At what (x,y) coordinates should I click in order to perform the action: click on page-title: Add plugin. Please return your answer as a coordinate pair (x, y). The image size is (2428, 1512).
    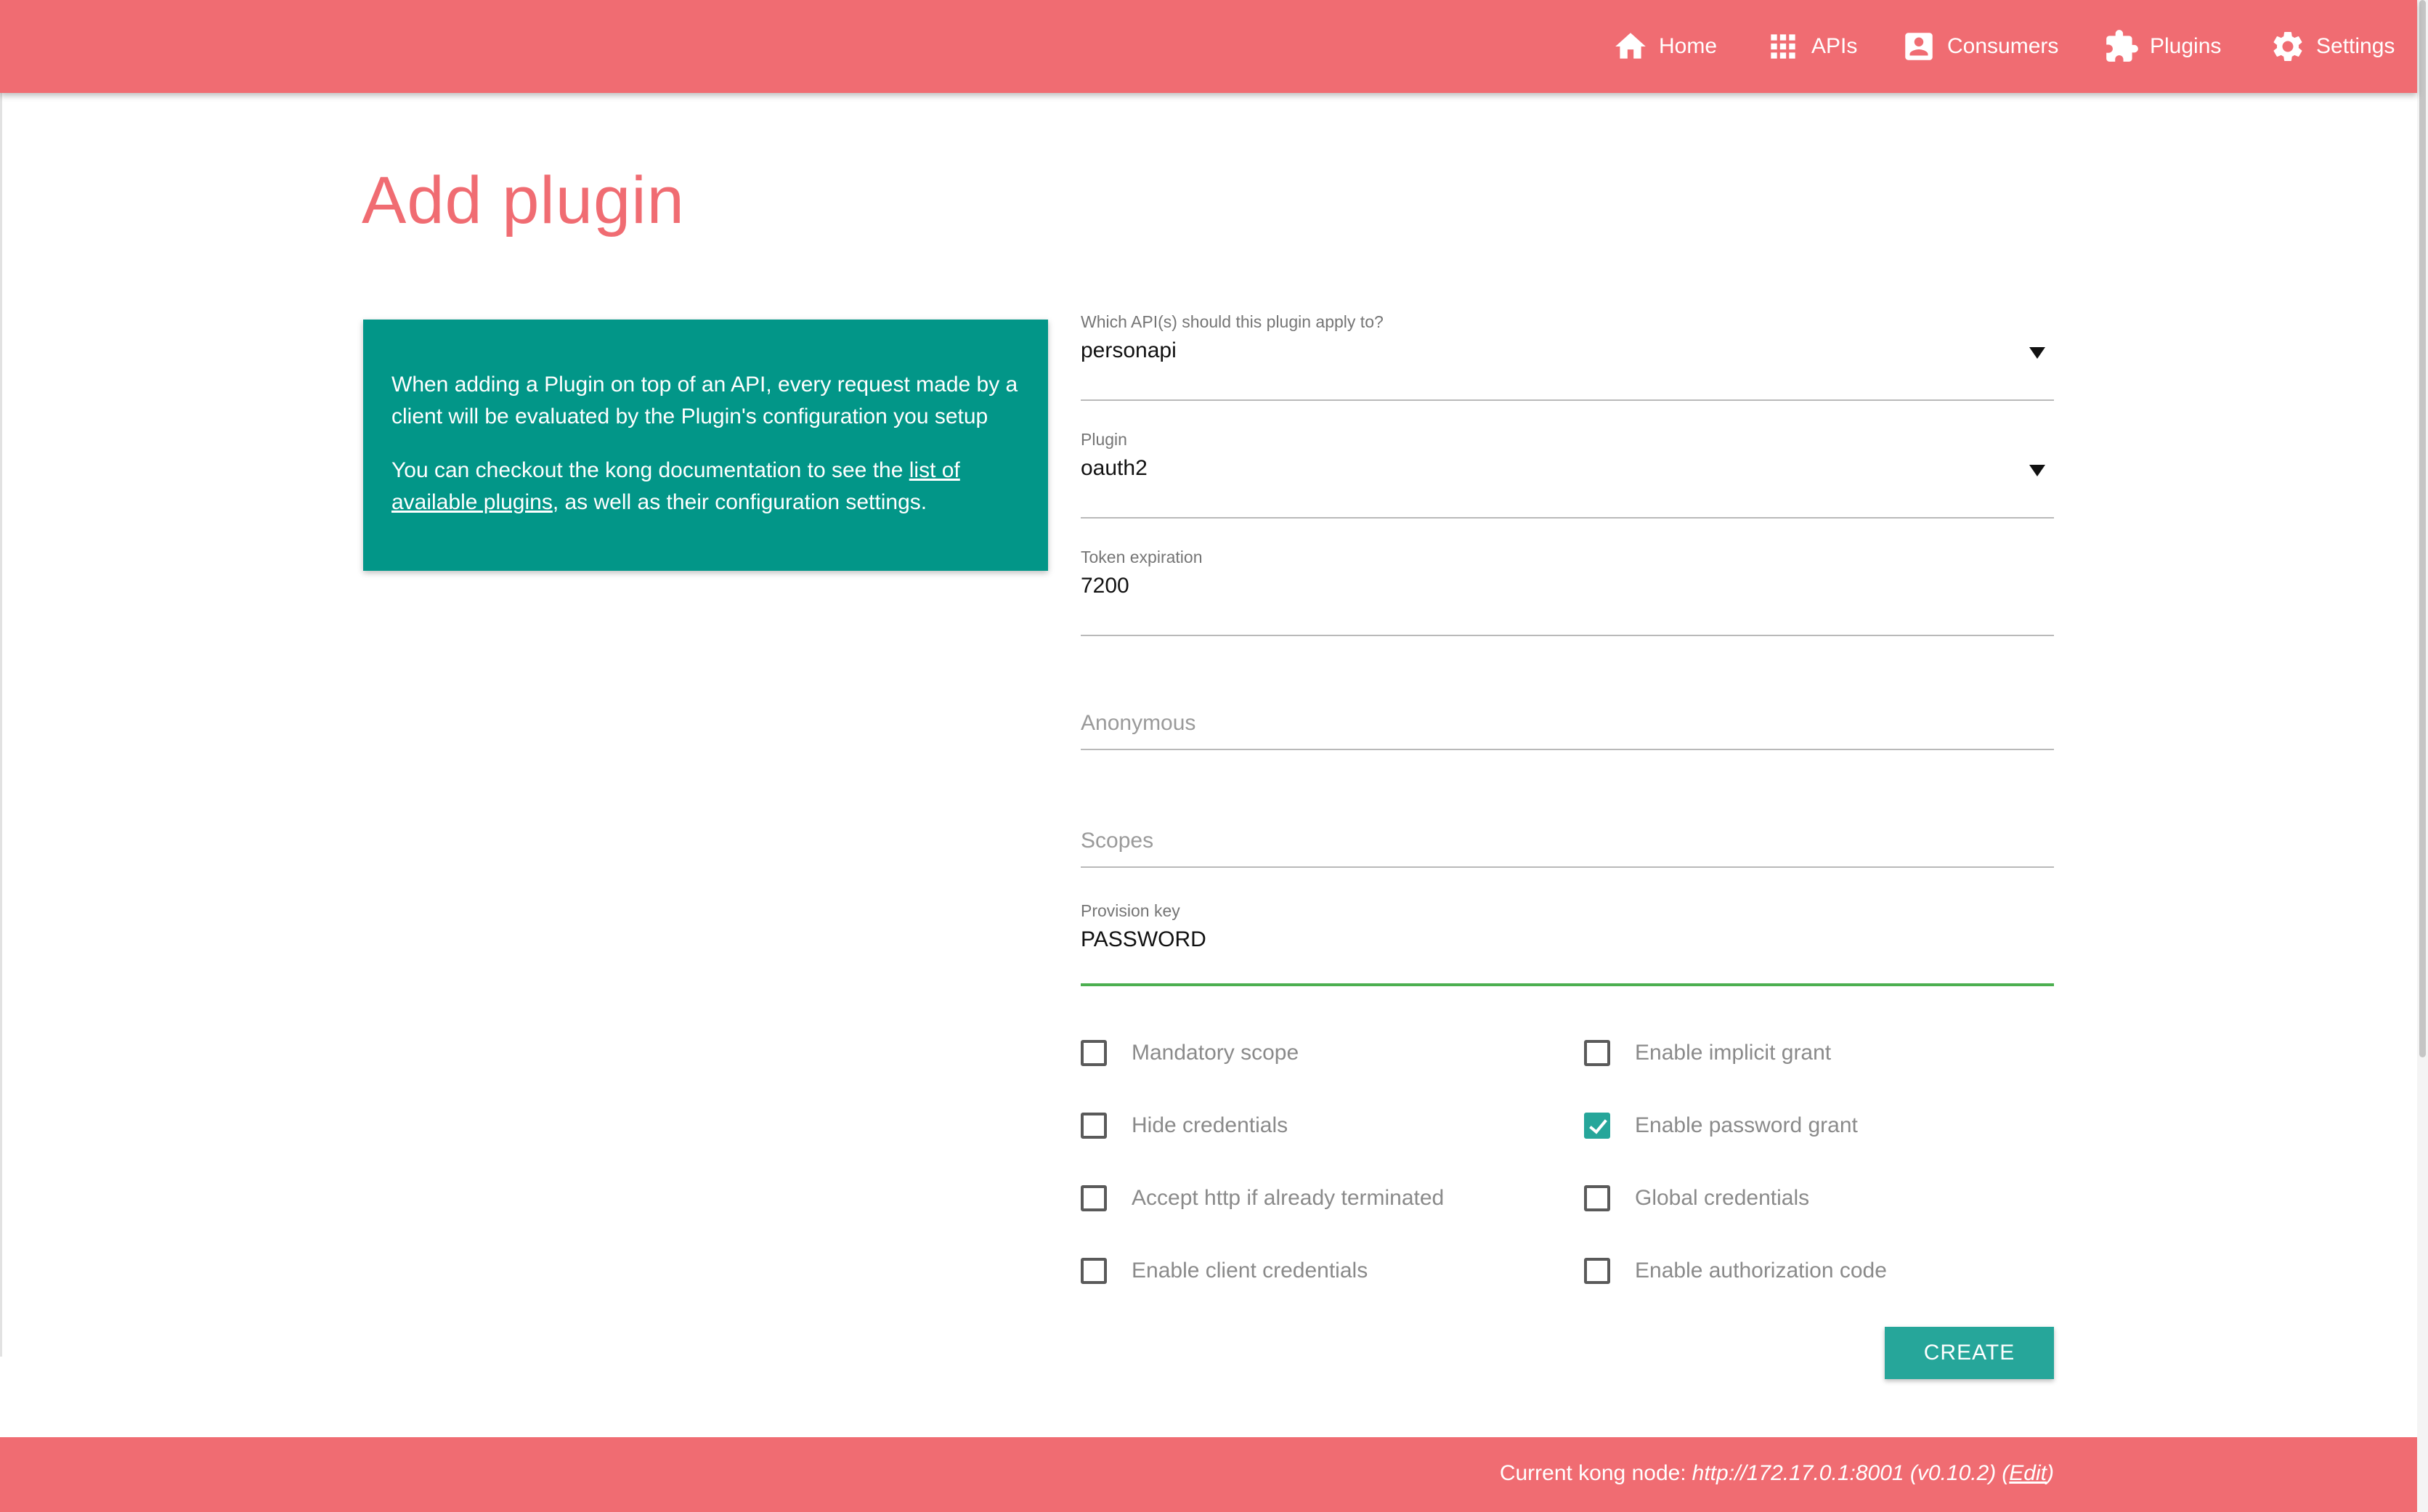
    Looking at the image, I should click on (523, 200).